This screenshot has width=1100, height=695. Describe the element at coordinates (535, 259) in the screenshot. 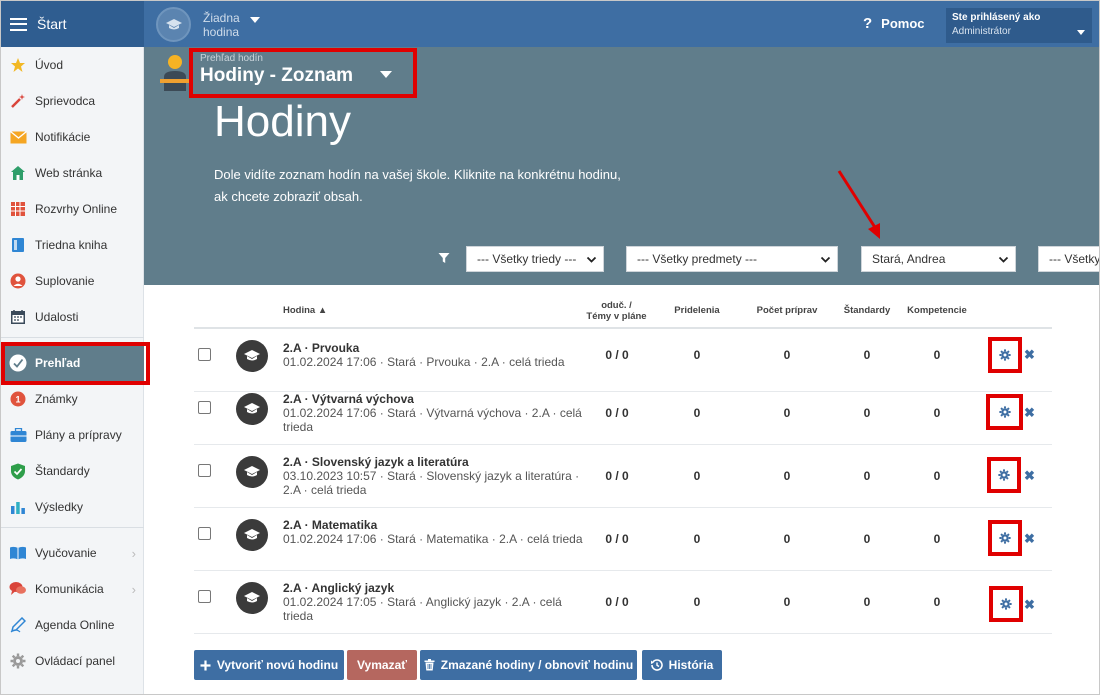

I see `class-filter-select: --- Všetky triedy ---` at that location.